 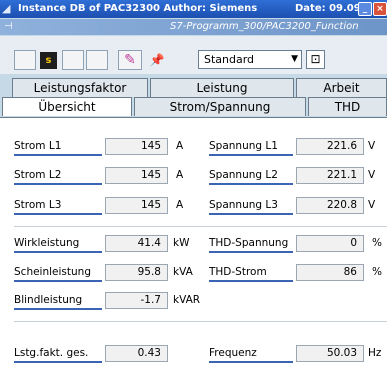 I want to click on frequenz-label: Frequenz, so click(x=233, y=353).